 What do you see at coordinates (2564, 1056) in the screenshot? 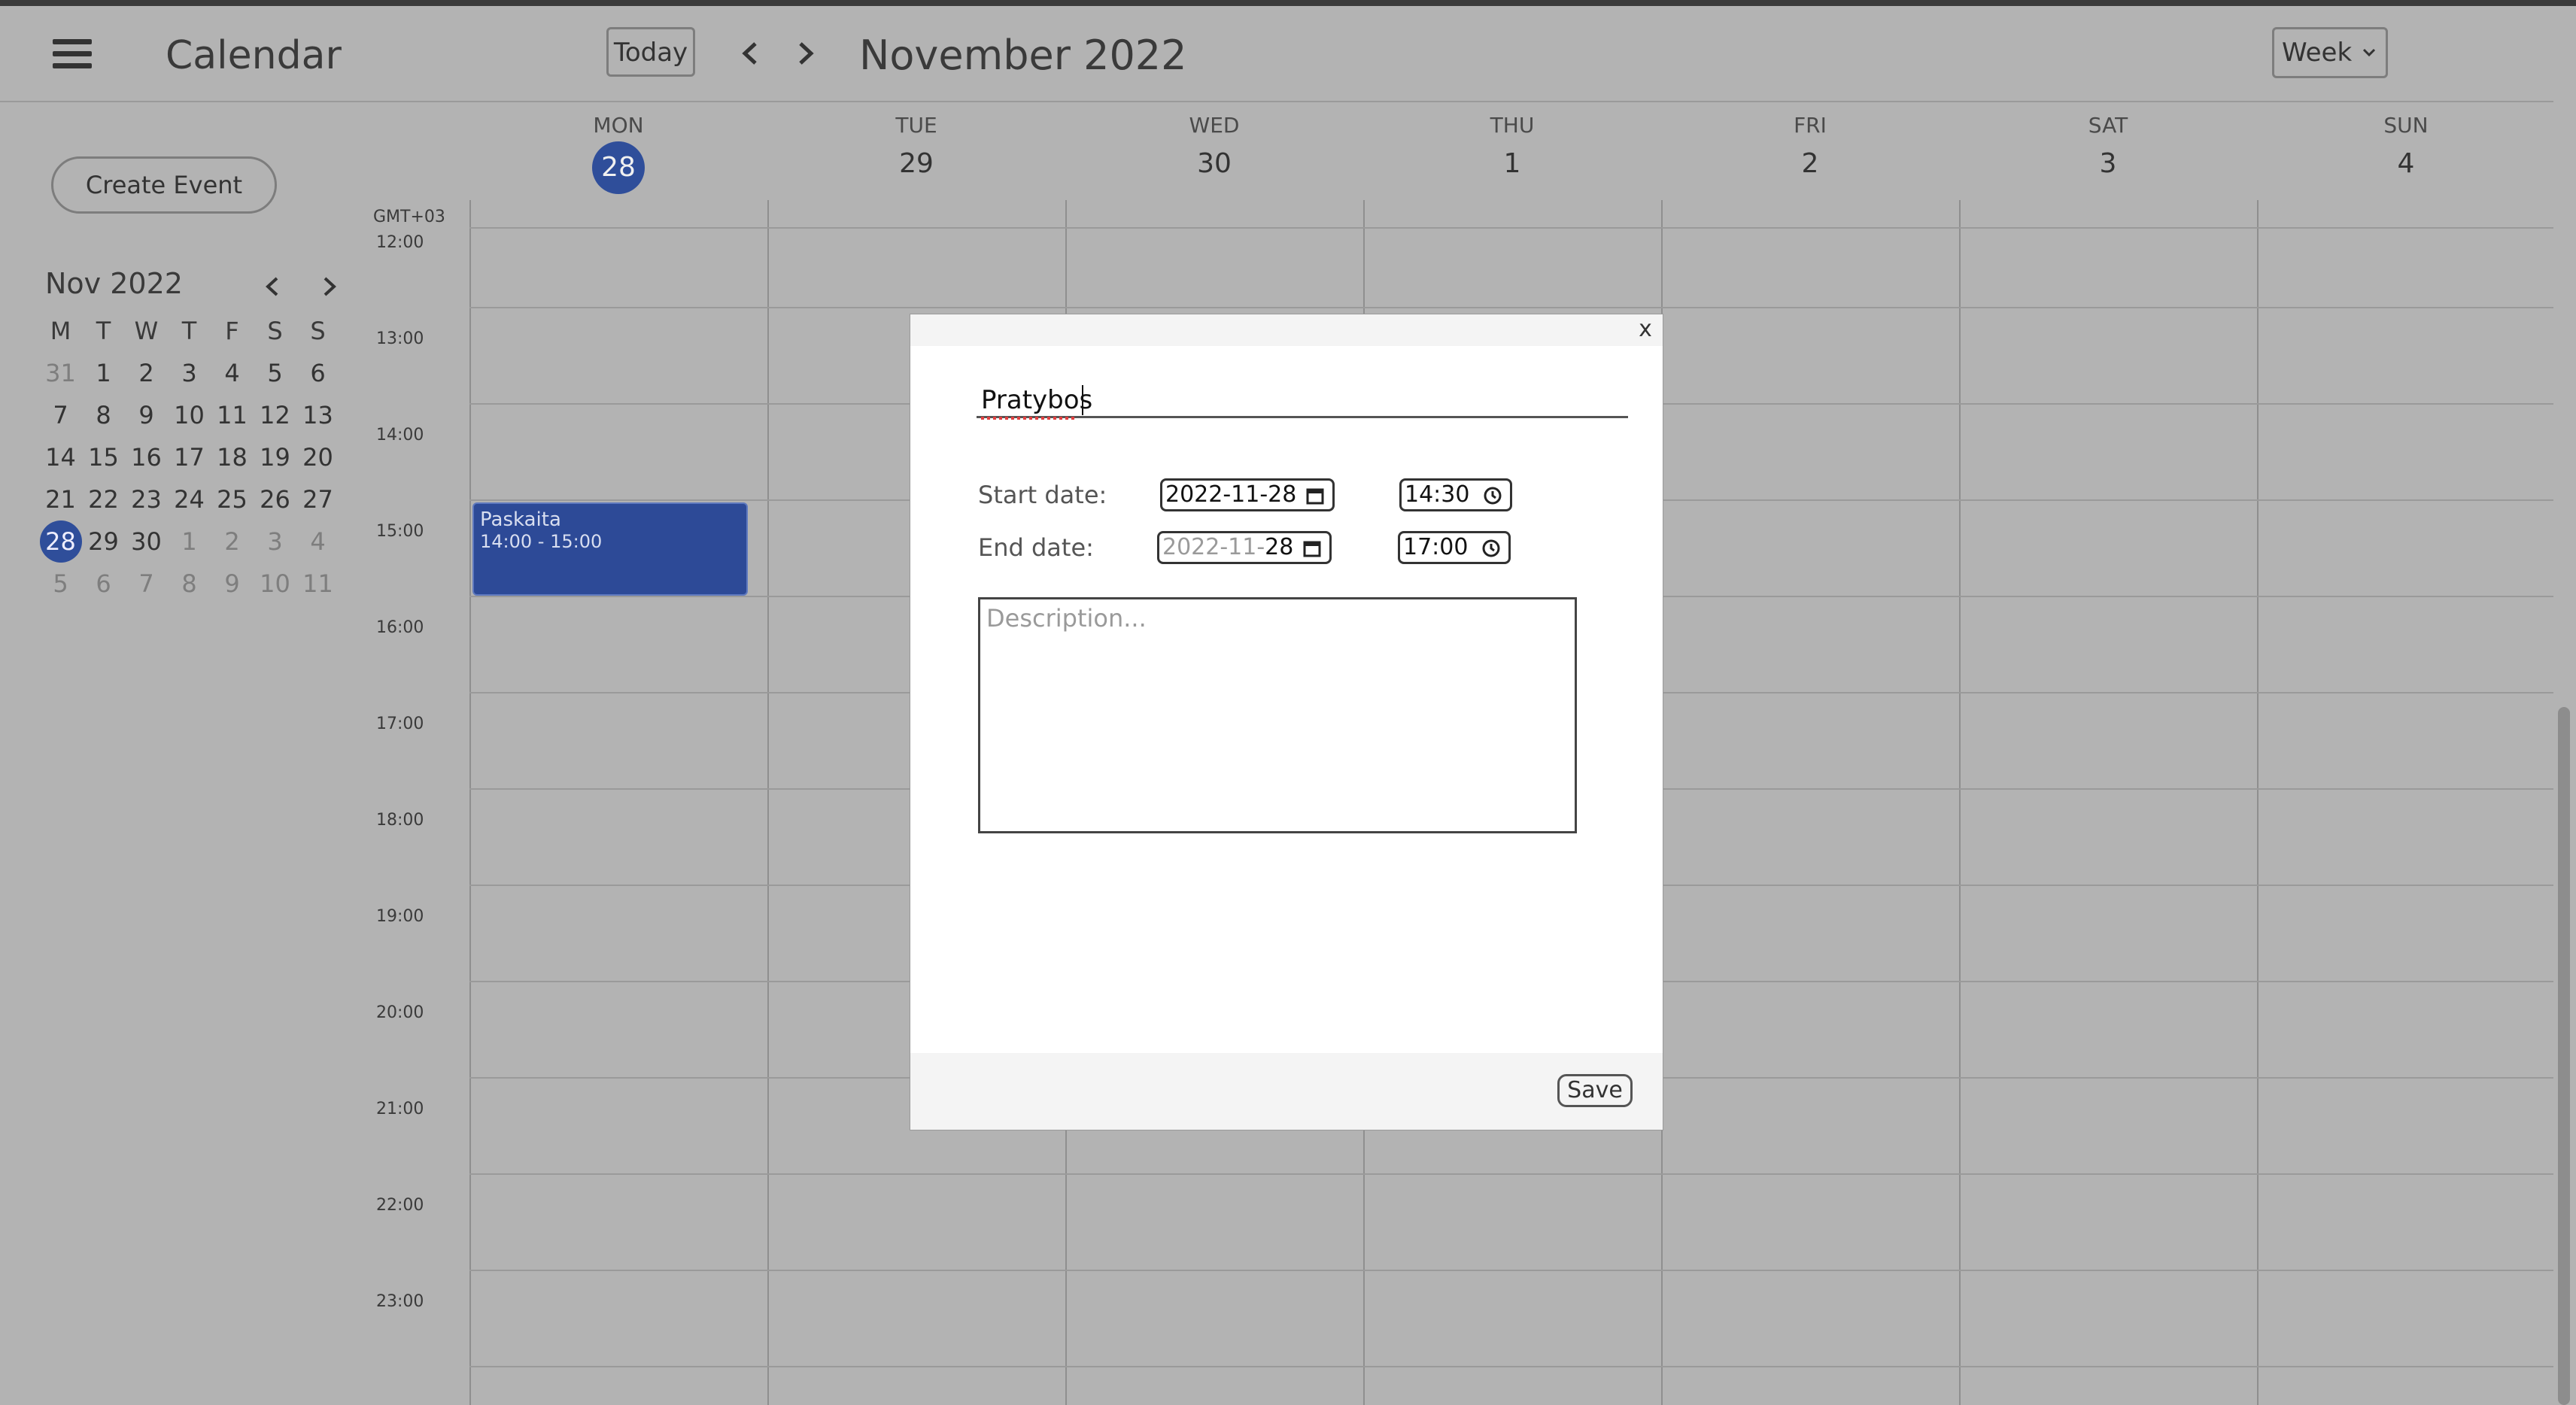
I see `scrollbar-thumb` at bounding box center [2564, 1056].